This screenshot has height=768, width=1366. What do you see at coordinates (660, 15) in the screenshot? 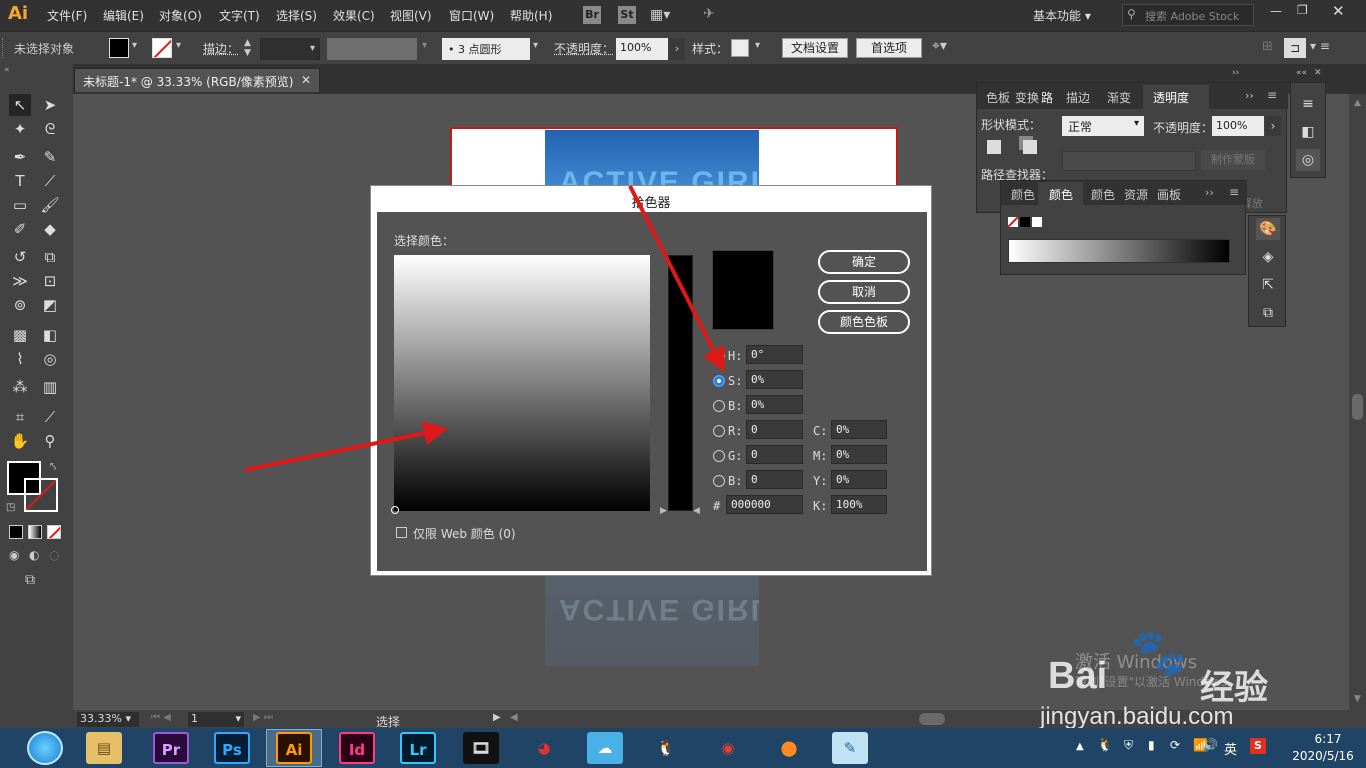
I see `arrange-documents-icon: ▦▾` at bounding box center [660, 15].